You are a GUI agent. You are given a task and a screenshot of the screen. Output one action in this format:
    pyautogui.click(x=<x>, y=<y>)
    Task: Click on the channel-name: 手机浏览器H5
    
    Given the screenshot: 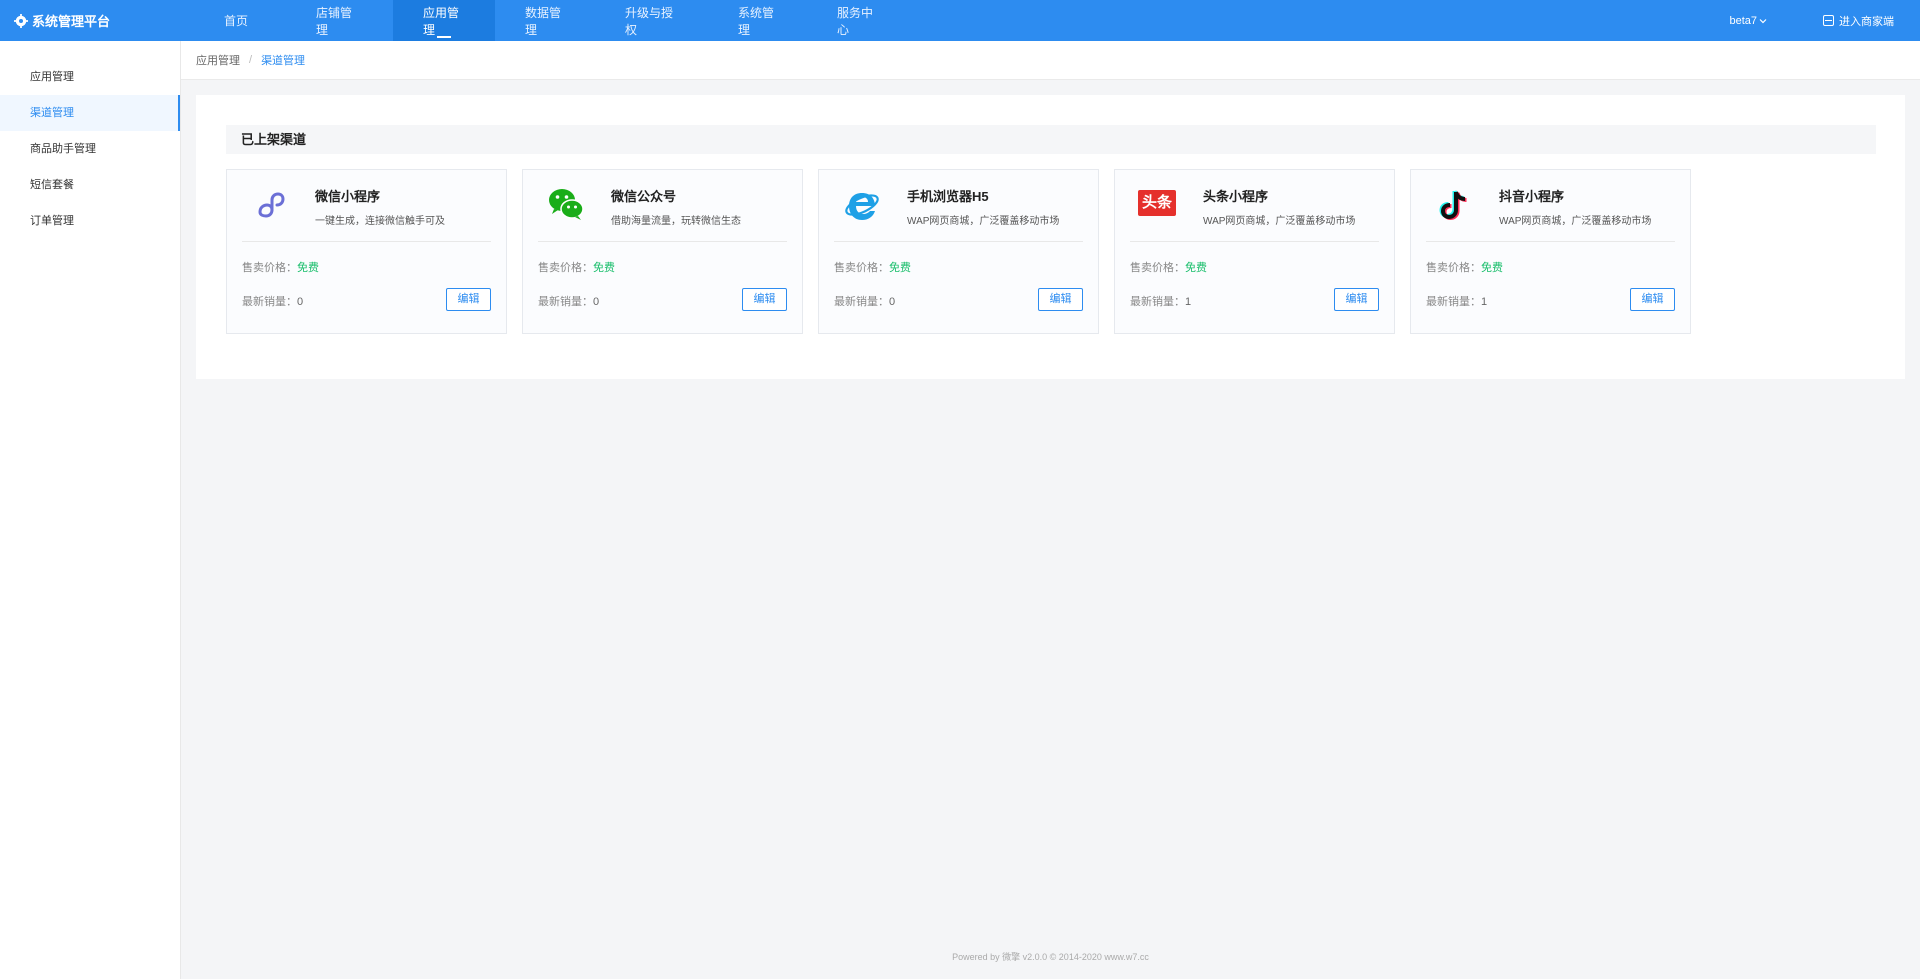 What is the action you would take?
    pyautogui.click(x=948, y=196)
    